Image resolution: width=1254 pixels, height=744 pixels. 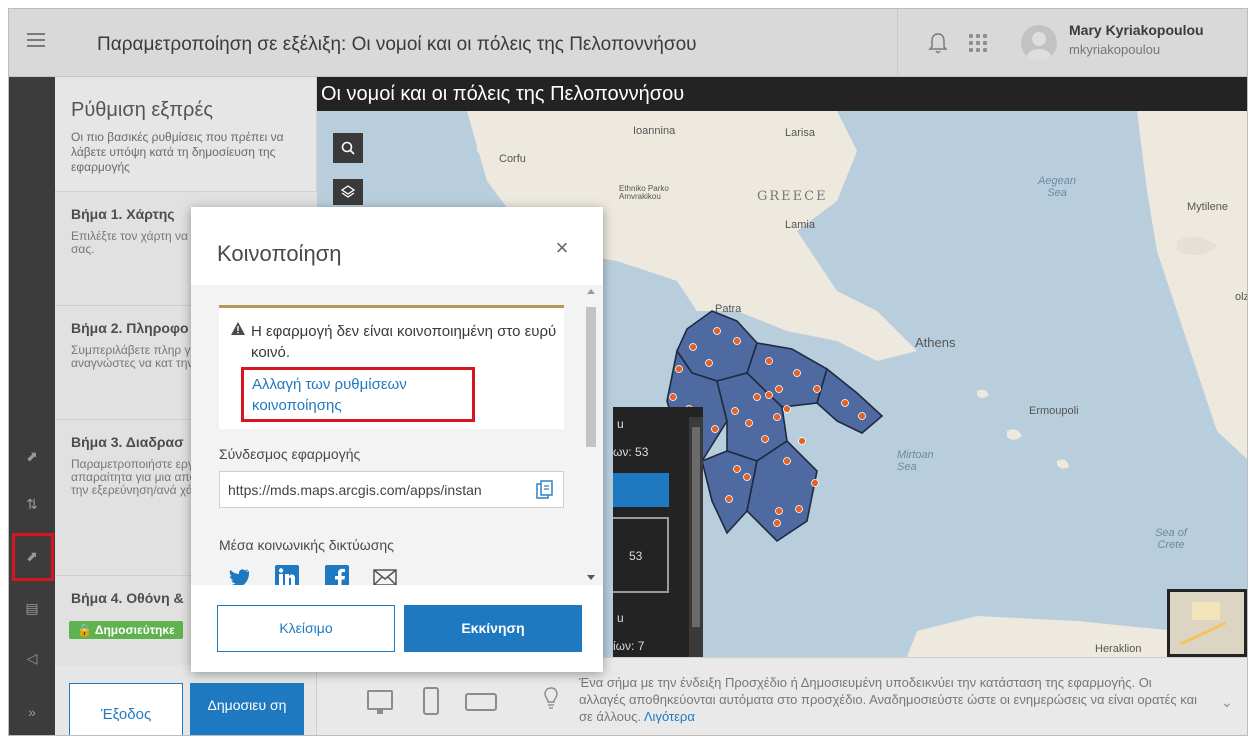 I want to click on map-label-patra: Patra, so click(x=728, y=309).